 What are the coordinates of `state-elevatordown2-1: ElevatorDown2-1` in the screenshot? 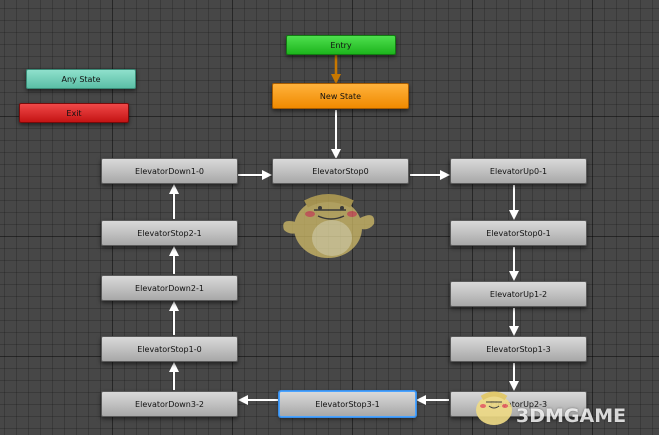 It's located at (169, 288).